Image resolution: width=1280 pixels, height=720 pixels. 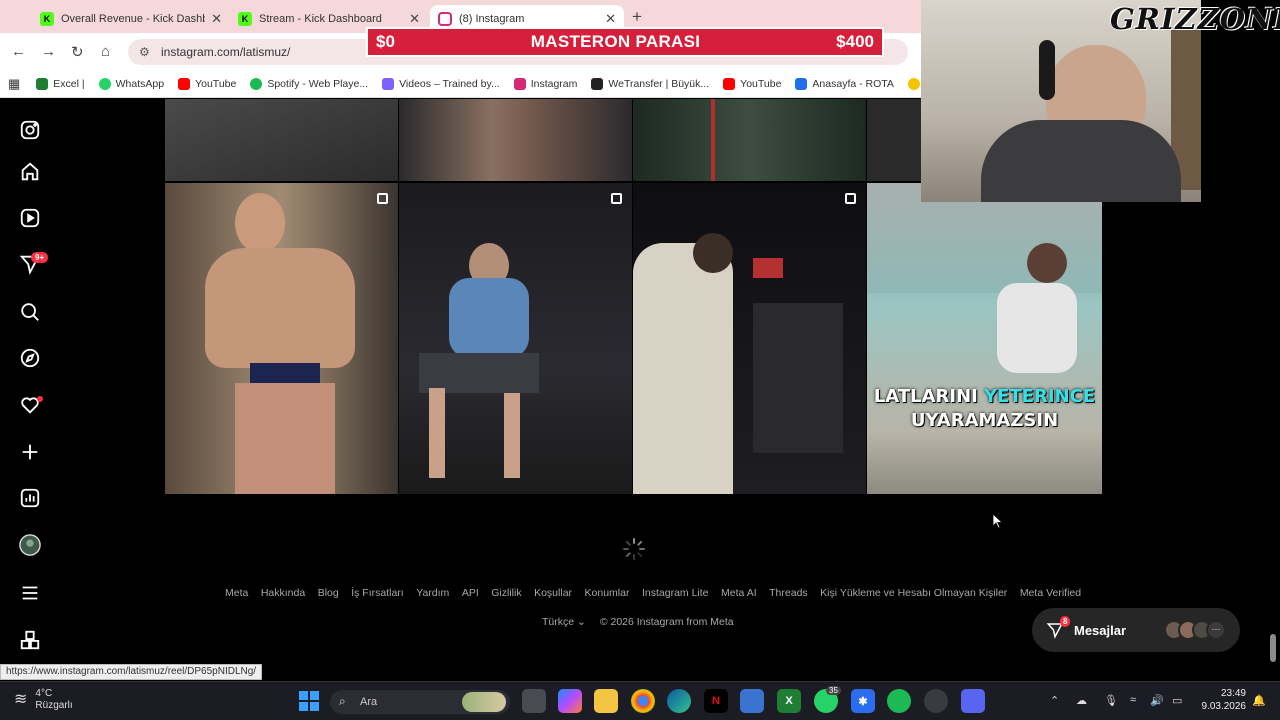 What do you see at coordinates (207, 84) in the screenshot?
I see `bookmark-youtube: YouTube` at bounding box center [207, 84].